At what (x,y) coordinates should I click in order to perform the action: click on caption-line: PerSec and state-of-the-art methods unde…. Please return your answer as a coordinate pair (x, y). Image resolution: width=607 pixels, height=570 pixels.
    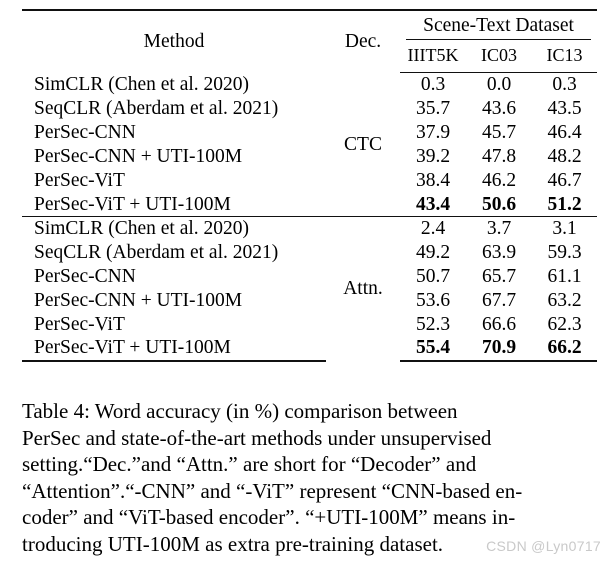
    Looking at the image, I should click on (257, 437).